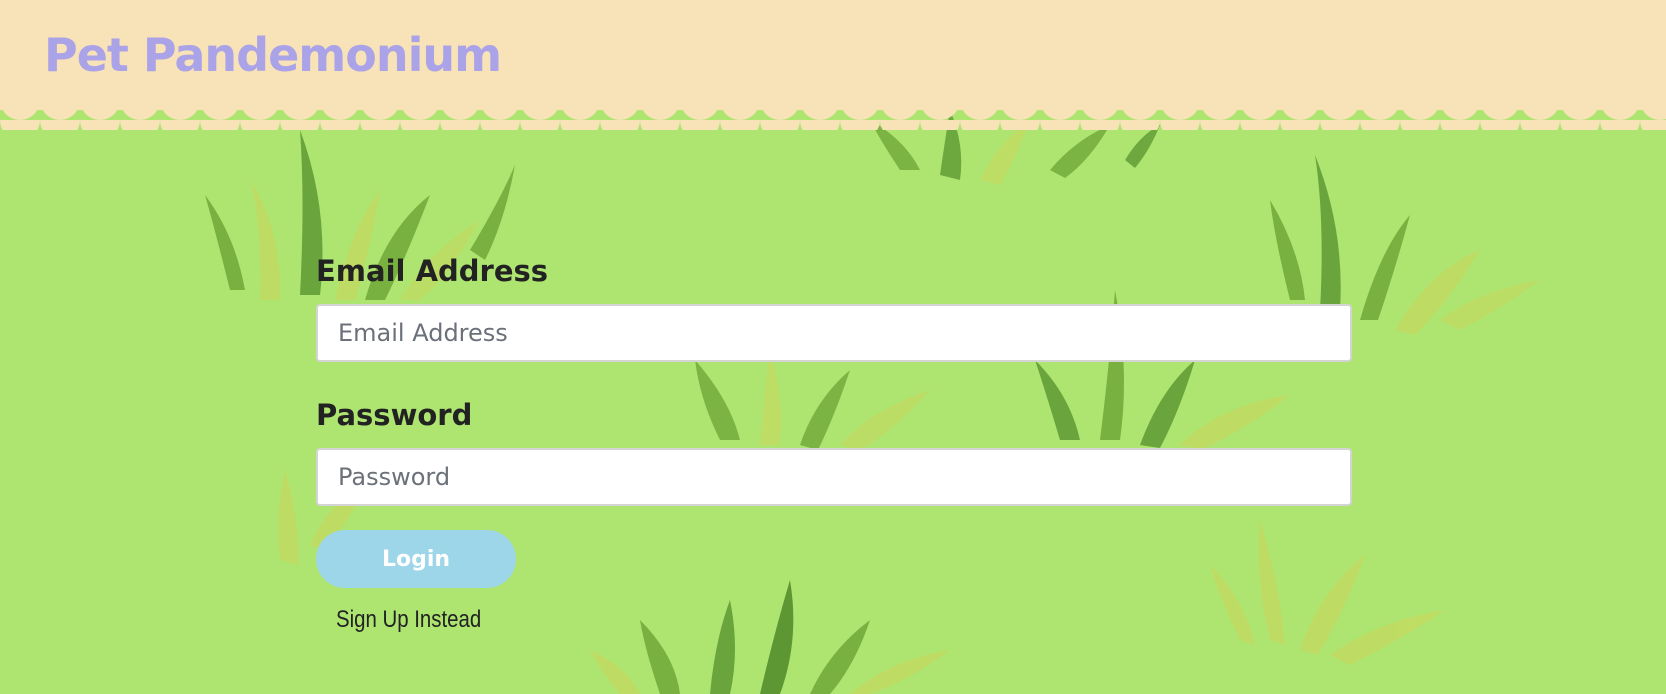  What do you see at coordinates (834, 333) in the screenshot?
I see `email-field` at bounding box center [834, 333].